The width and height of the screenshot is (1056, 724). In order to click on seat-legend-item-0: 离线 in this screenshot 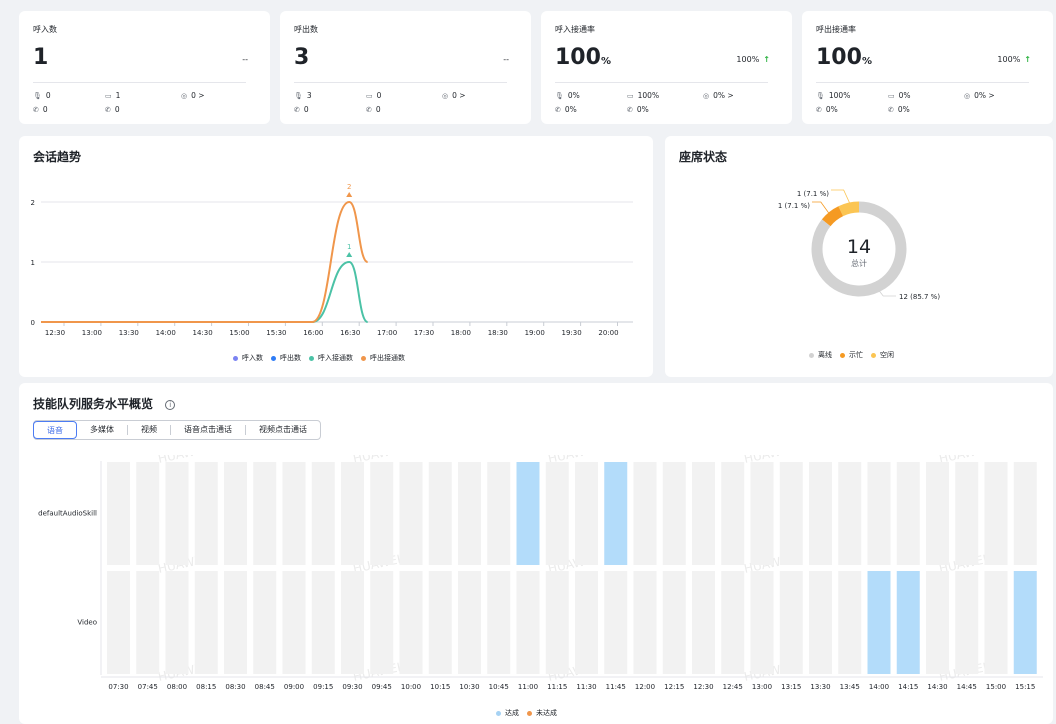, I will do `click(820, 355)`.